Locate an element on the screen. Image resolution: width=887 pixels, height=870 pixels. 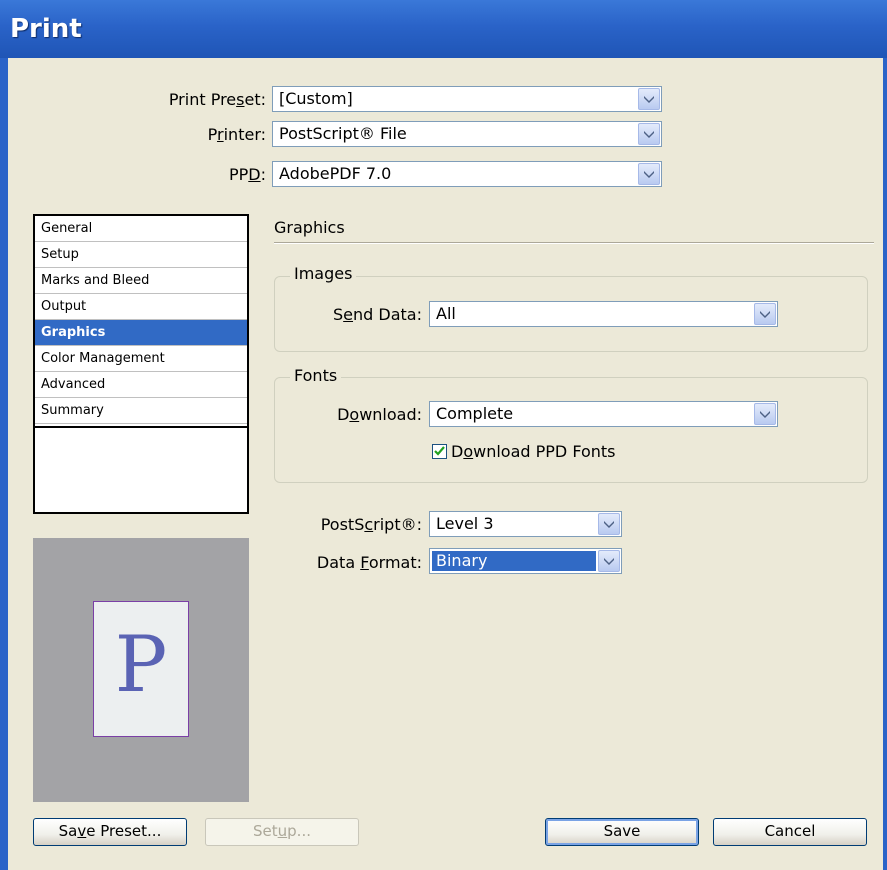
printer-select: PostScript® File is located at coordinates (467, 134).